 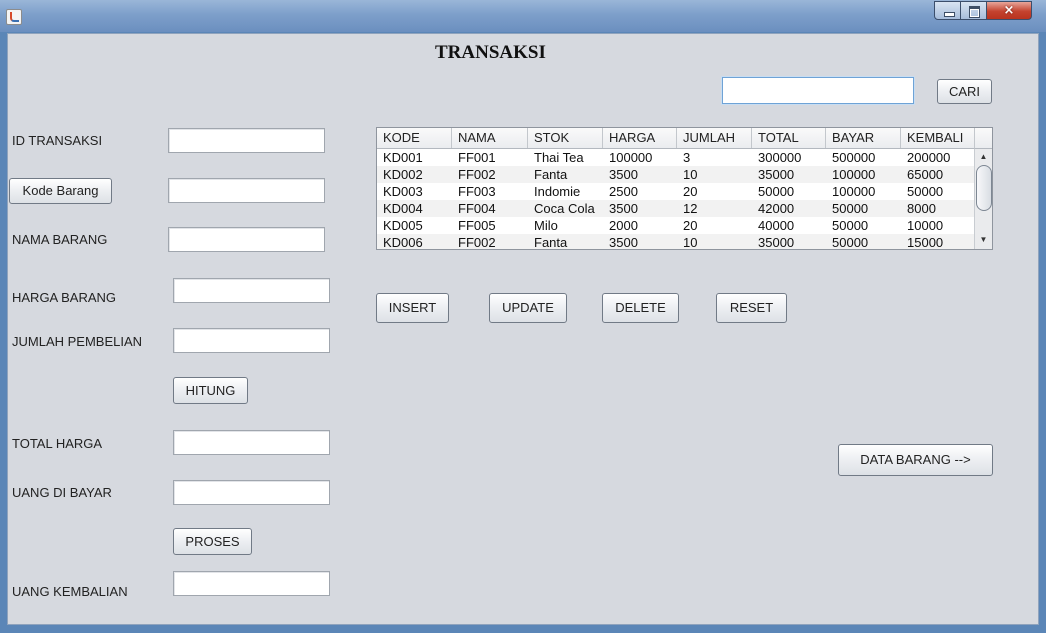 What do you see at coordinates (983, 157) in the screenshot?
I see `scroll-up-arrow-icon: ▲` at bounding box center [983, 157].